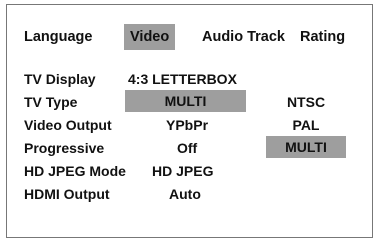 This screenshot has height=242, width=379. Describe the element at coordinates (58, 37) in the screenshot. I see `tab-language: Language` at that location.